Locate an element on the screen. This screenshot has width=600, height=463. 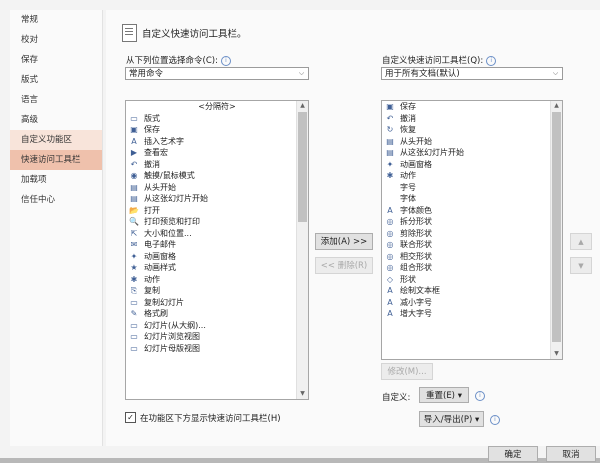
sidebar-item-advanced: 高级 is located at coordinates (56, 120).